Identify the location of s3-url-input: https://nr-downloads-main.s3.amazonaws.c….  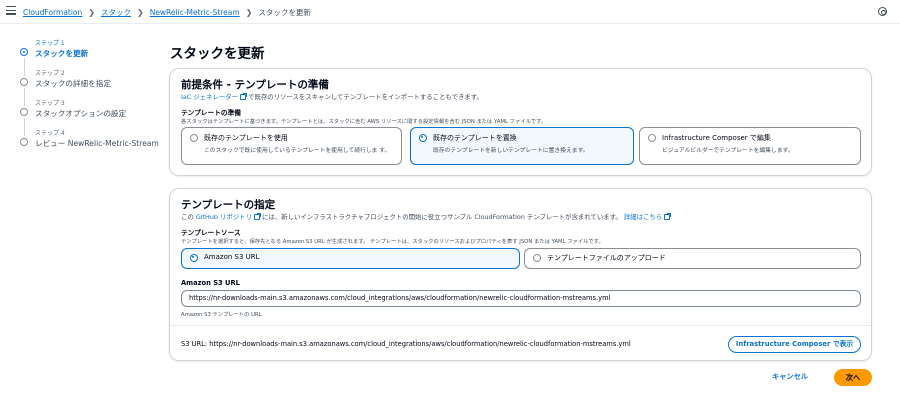
(521, 298).